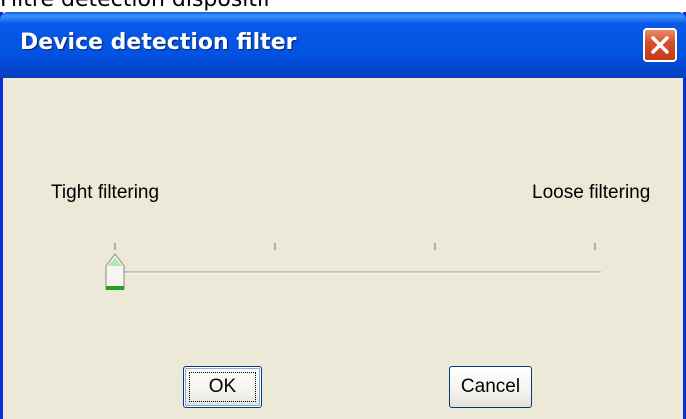  I want to click on close-button, so click(660, 45).